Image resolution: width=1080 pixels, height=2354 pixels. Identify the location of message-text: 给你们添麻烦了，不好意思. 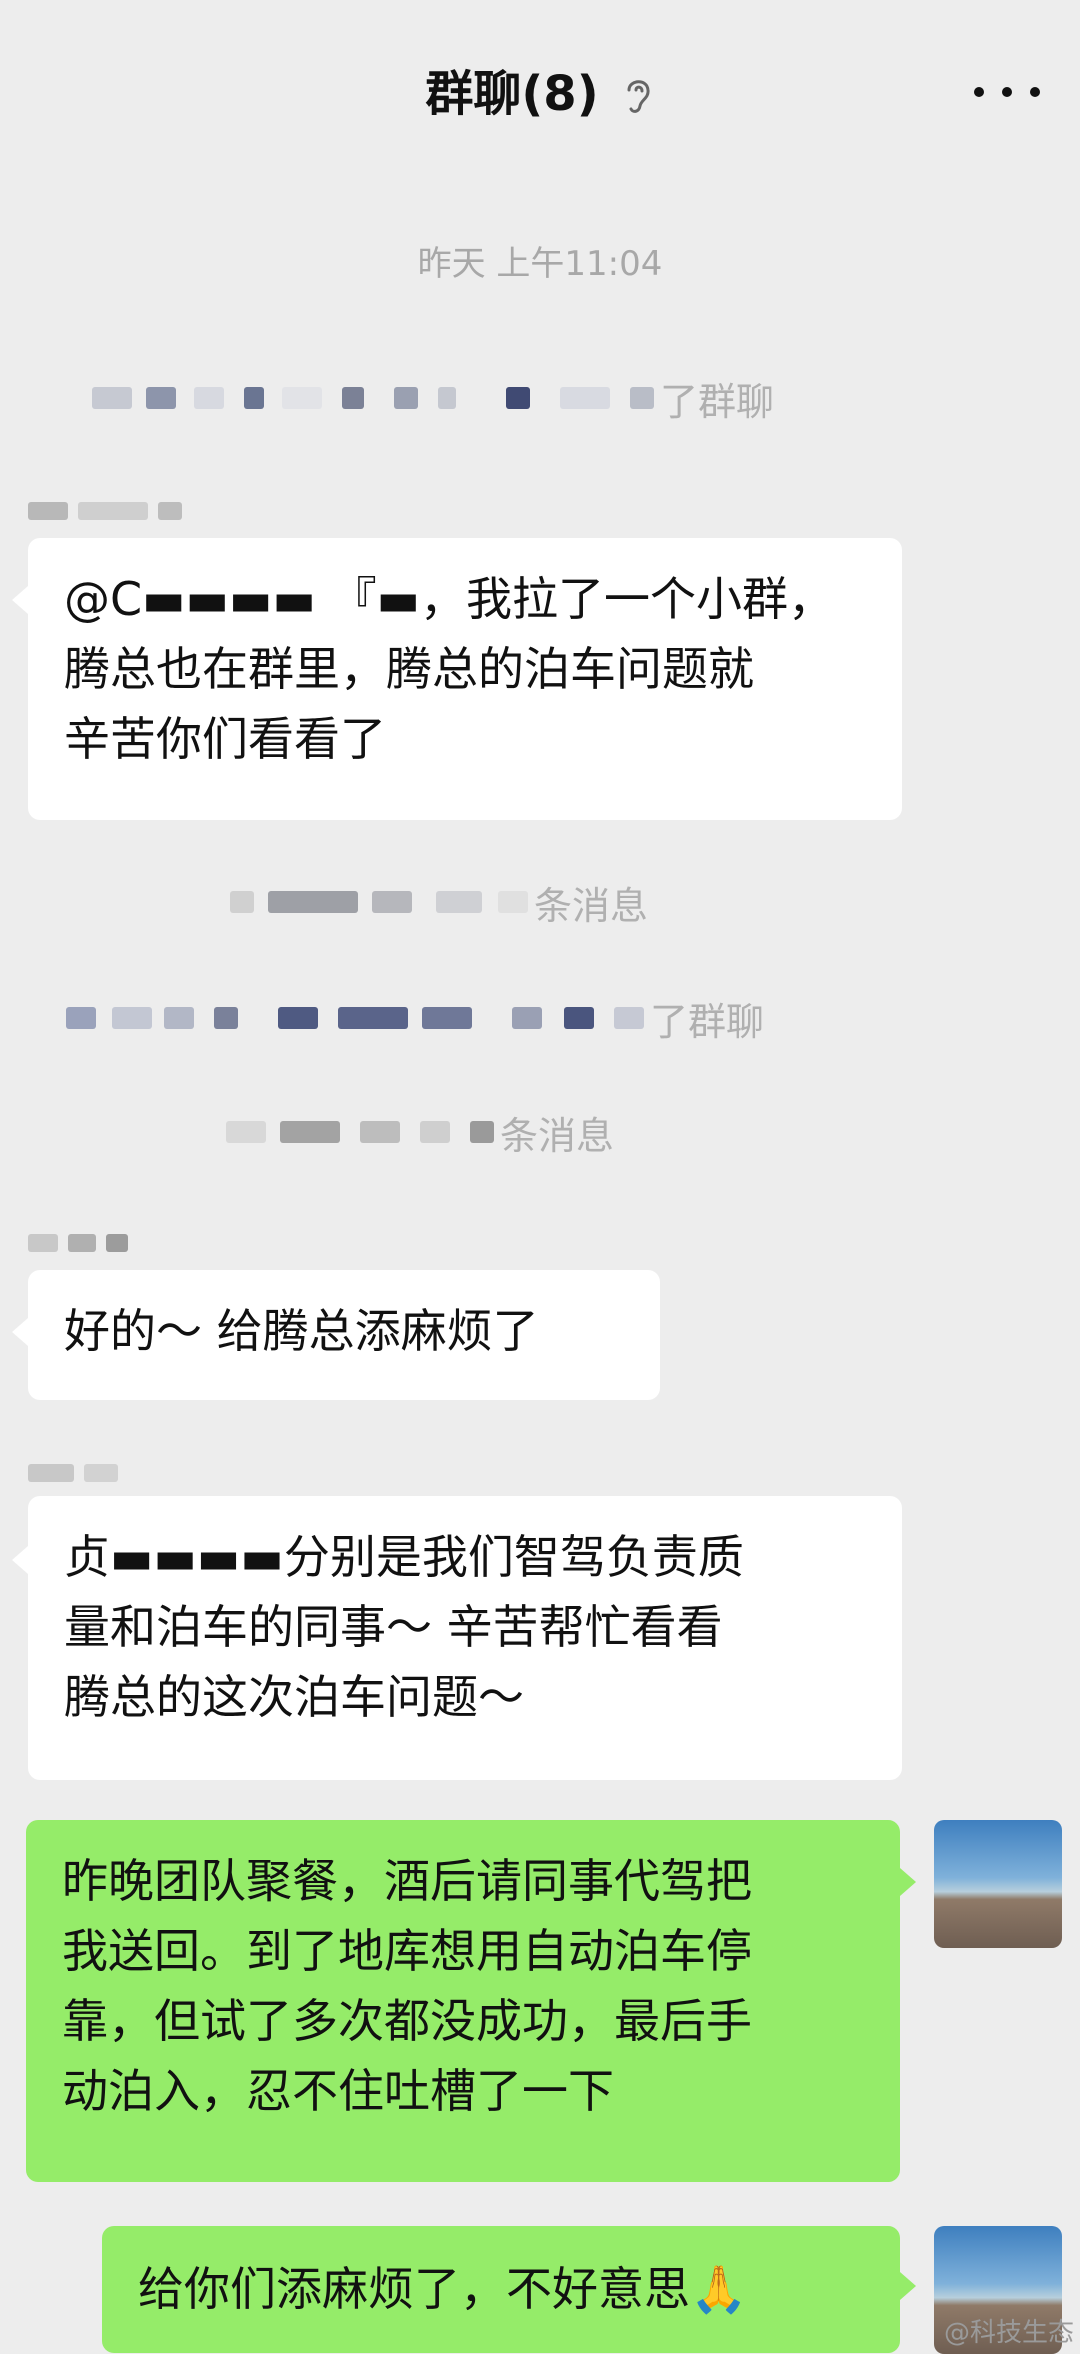
(414, 2289).